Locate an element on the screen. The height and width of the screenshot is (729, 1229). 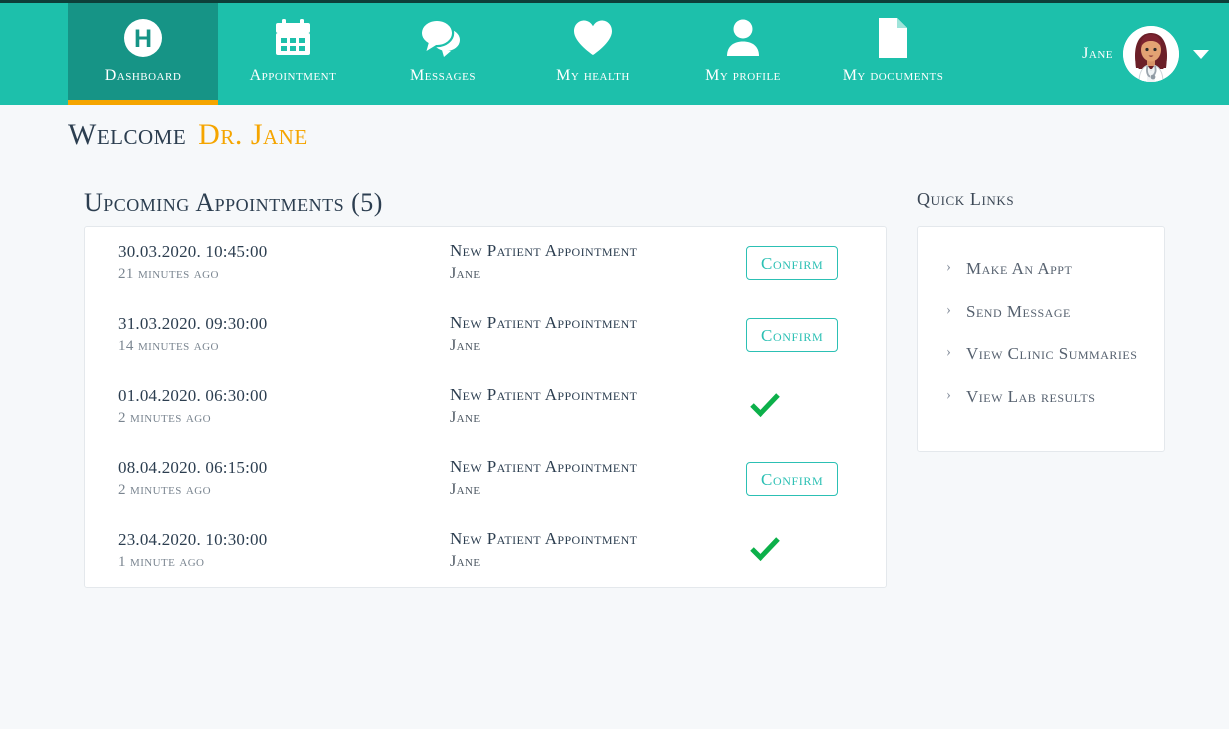
quick-link-view-lab-results: › View Lab results is located at coordinates (1046, 397).